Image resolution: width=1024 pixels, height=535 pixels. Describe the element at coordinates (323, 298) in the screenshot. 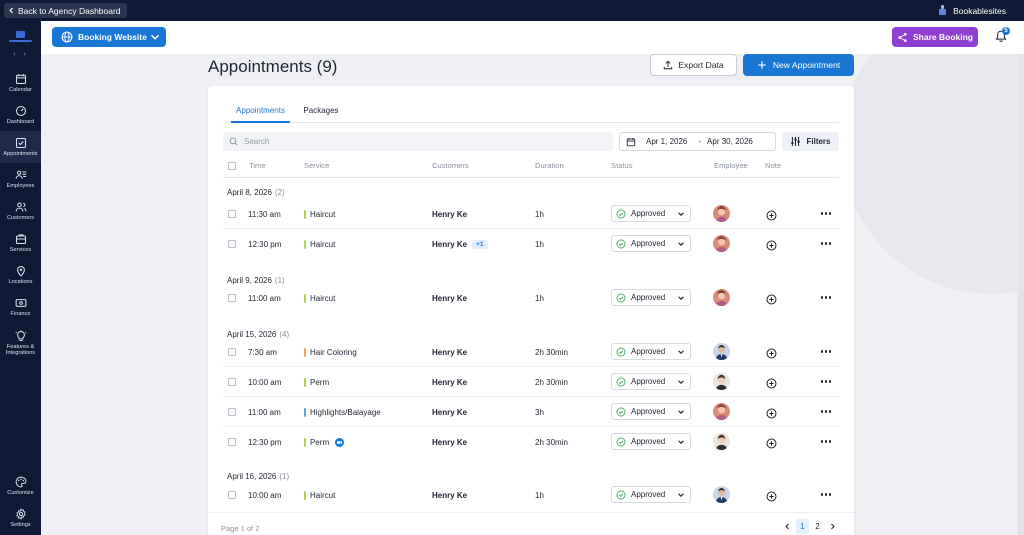

I see `service-name: Haircut` at that location.